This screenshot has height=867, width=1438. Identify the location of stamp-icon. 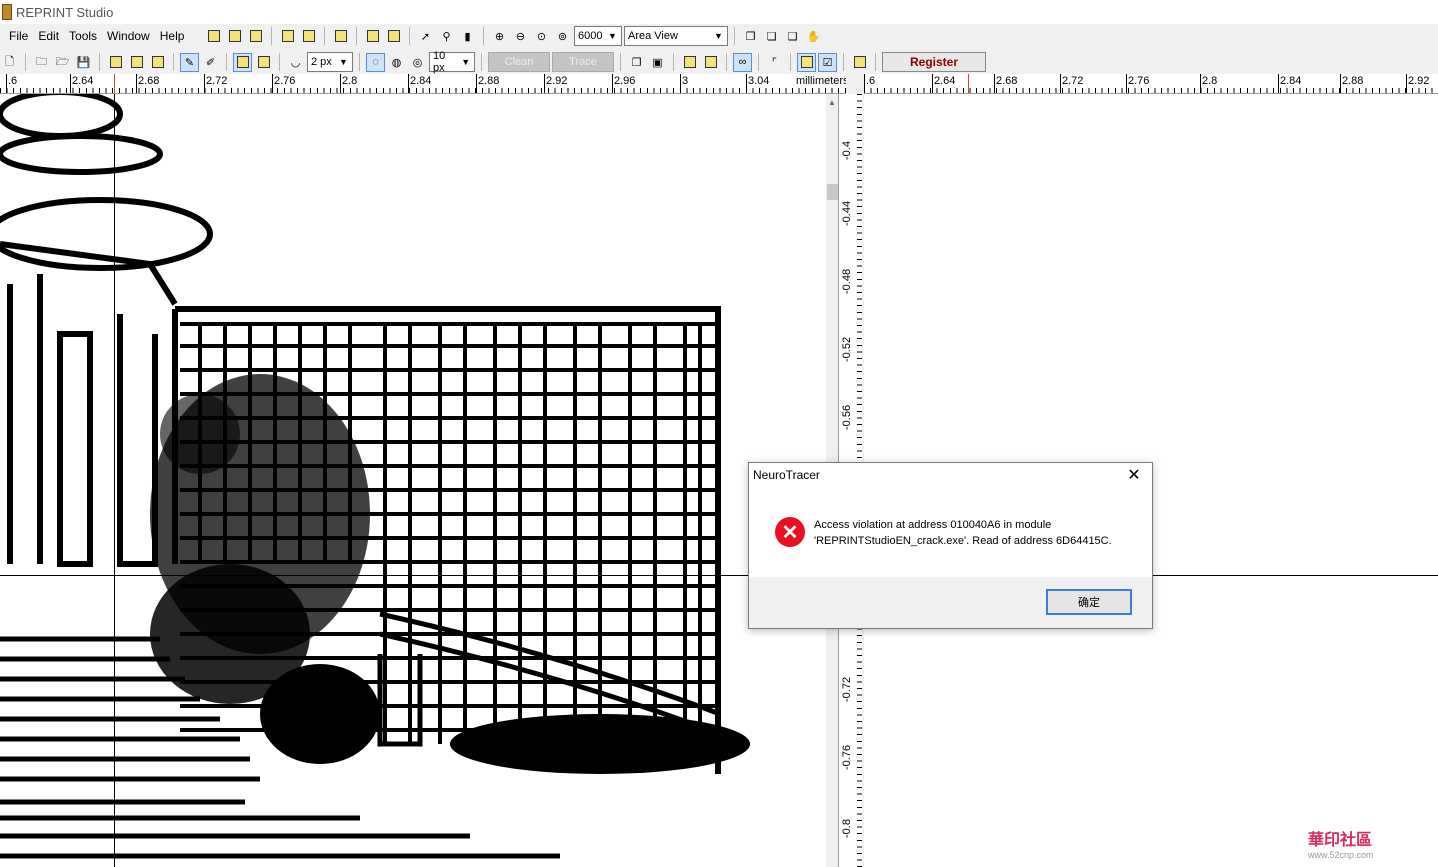
(689, 62).